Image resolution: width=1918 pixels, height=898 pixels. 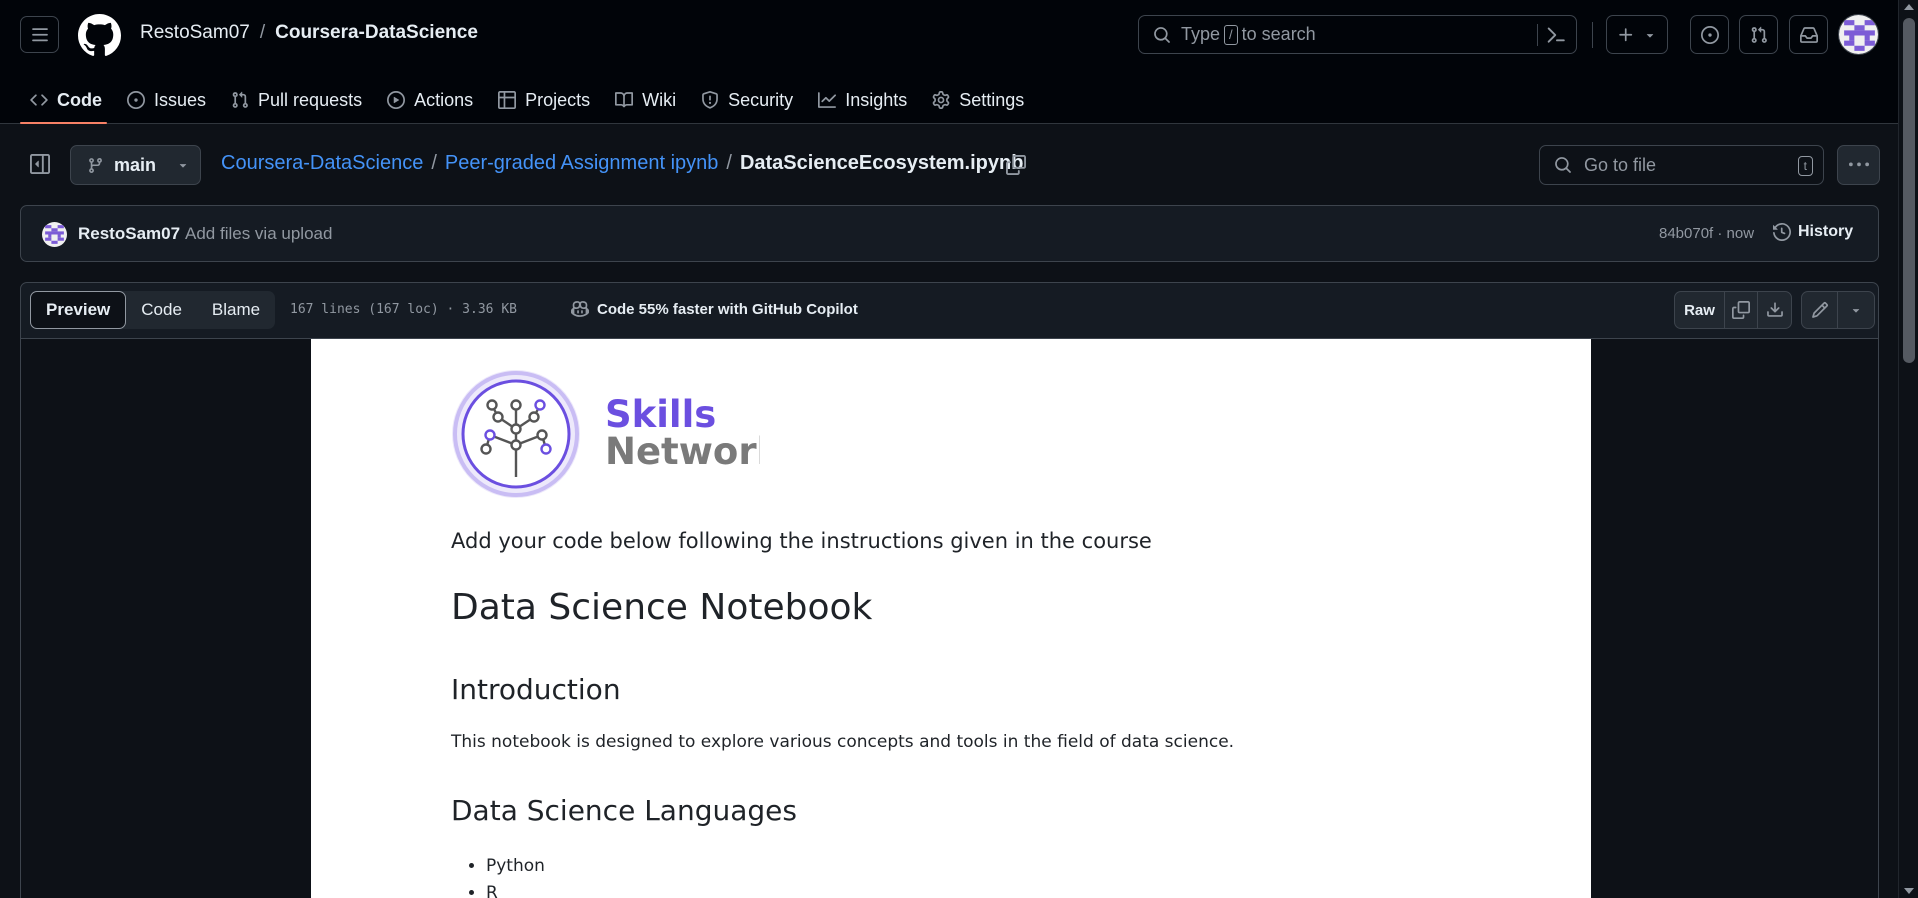 I want to click on issues-button, so click(x=1709, y=34).